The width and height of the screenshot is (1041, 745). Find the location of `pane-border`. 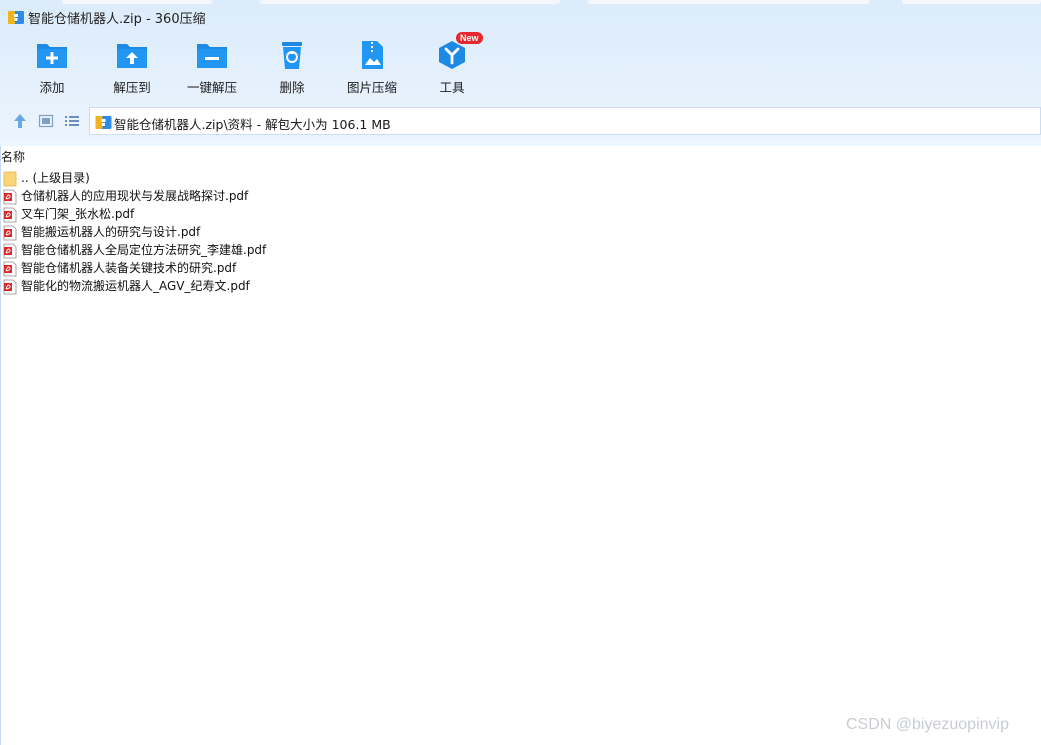

pane-border is located at coordinates (0, 445).